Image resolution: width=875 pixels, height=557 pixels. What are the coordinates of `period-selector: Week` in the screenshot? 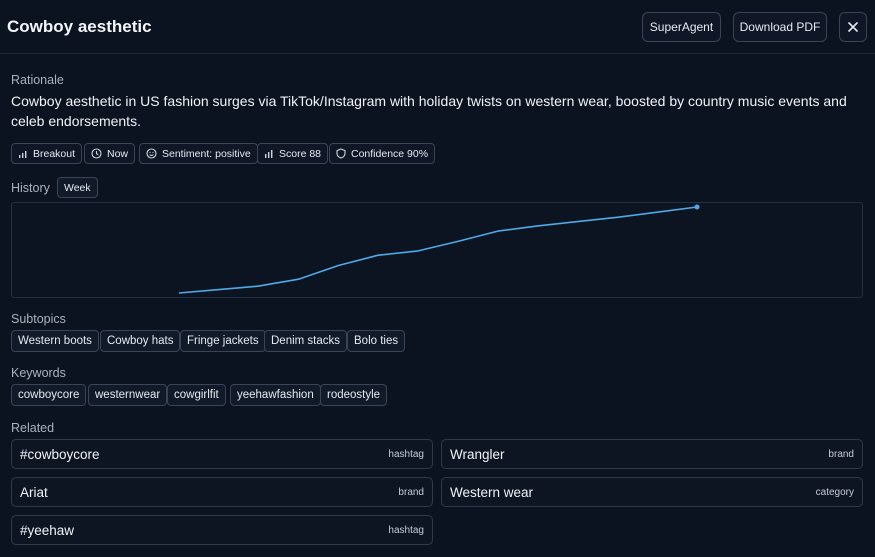 It's located at (77, 187).